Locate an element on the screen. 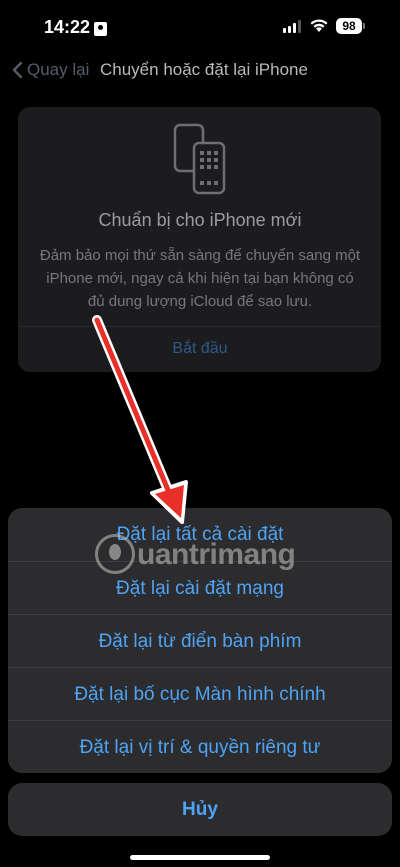  clock-text: 14:22 is located at coordinates (67, 27).